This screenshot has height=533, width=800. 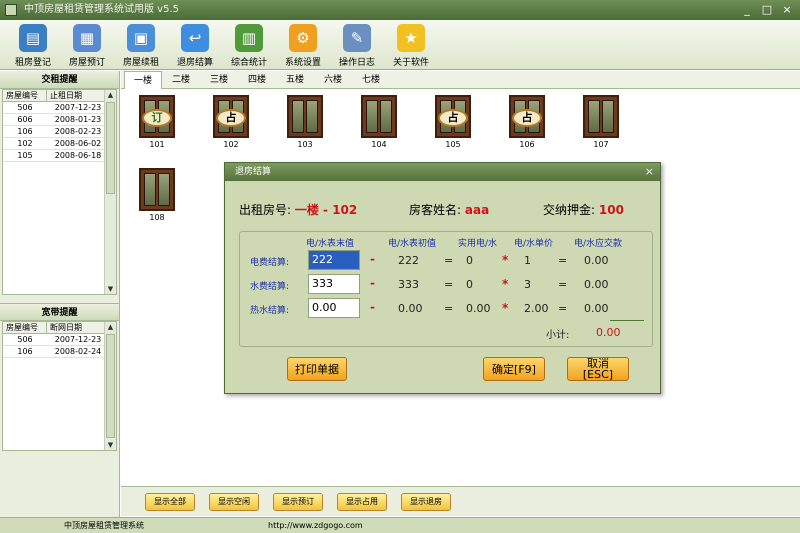 What do you see at coordinates (295, 80) in the screenshot?
I see `tab-floor-5: 五楼` at bounding box center [295, 80].